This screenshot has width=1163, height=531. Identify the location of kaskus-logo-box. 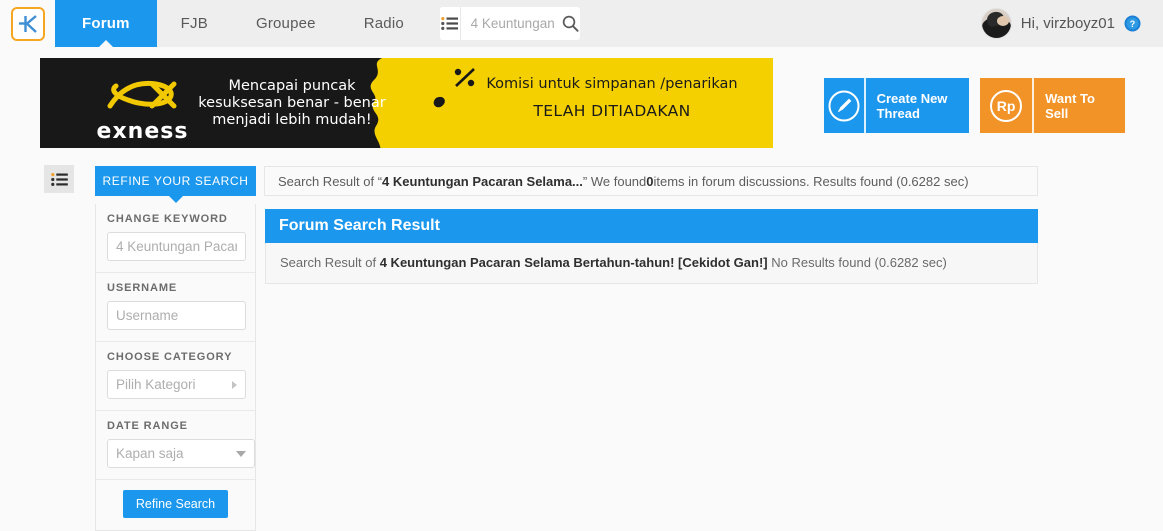
(27, 23).